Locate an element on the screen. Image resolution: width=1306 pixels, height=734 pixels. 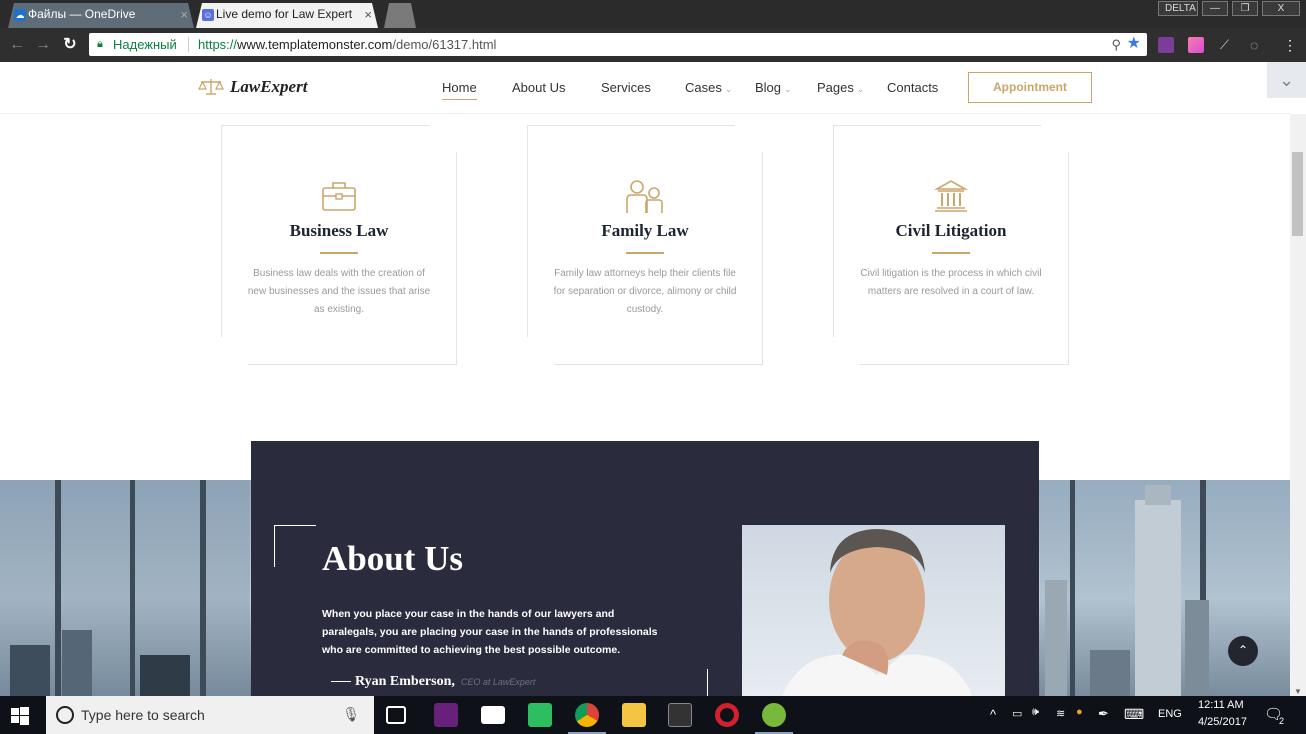
terminal-icon is located at coordinates (680, 715).